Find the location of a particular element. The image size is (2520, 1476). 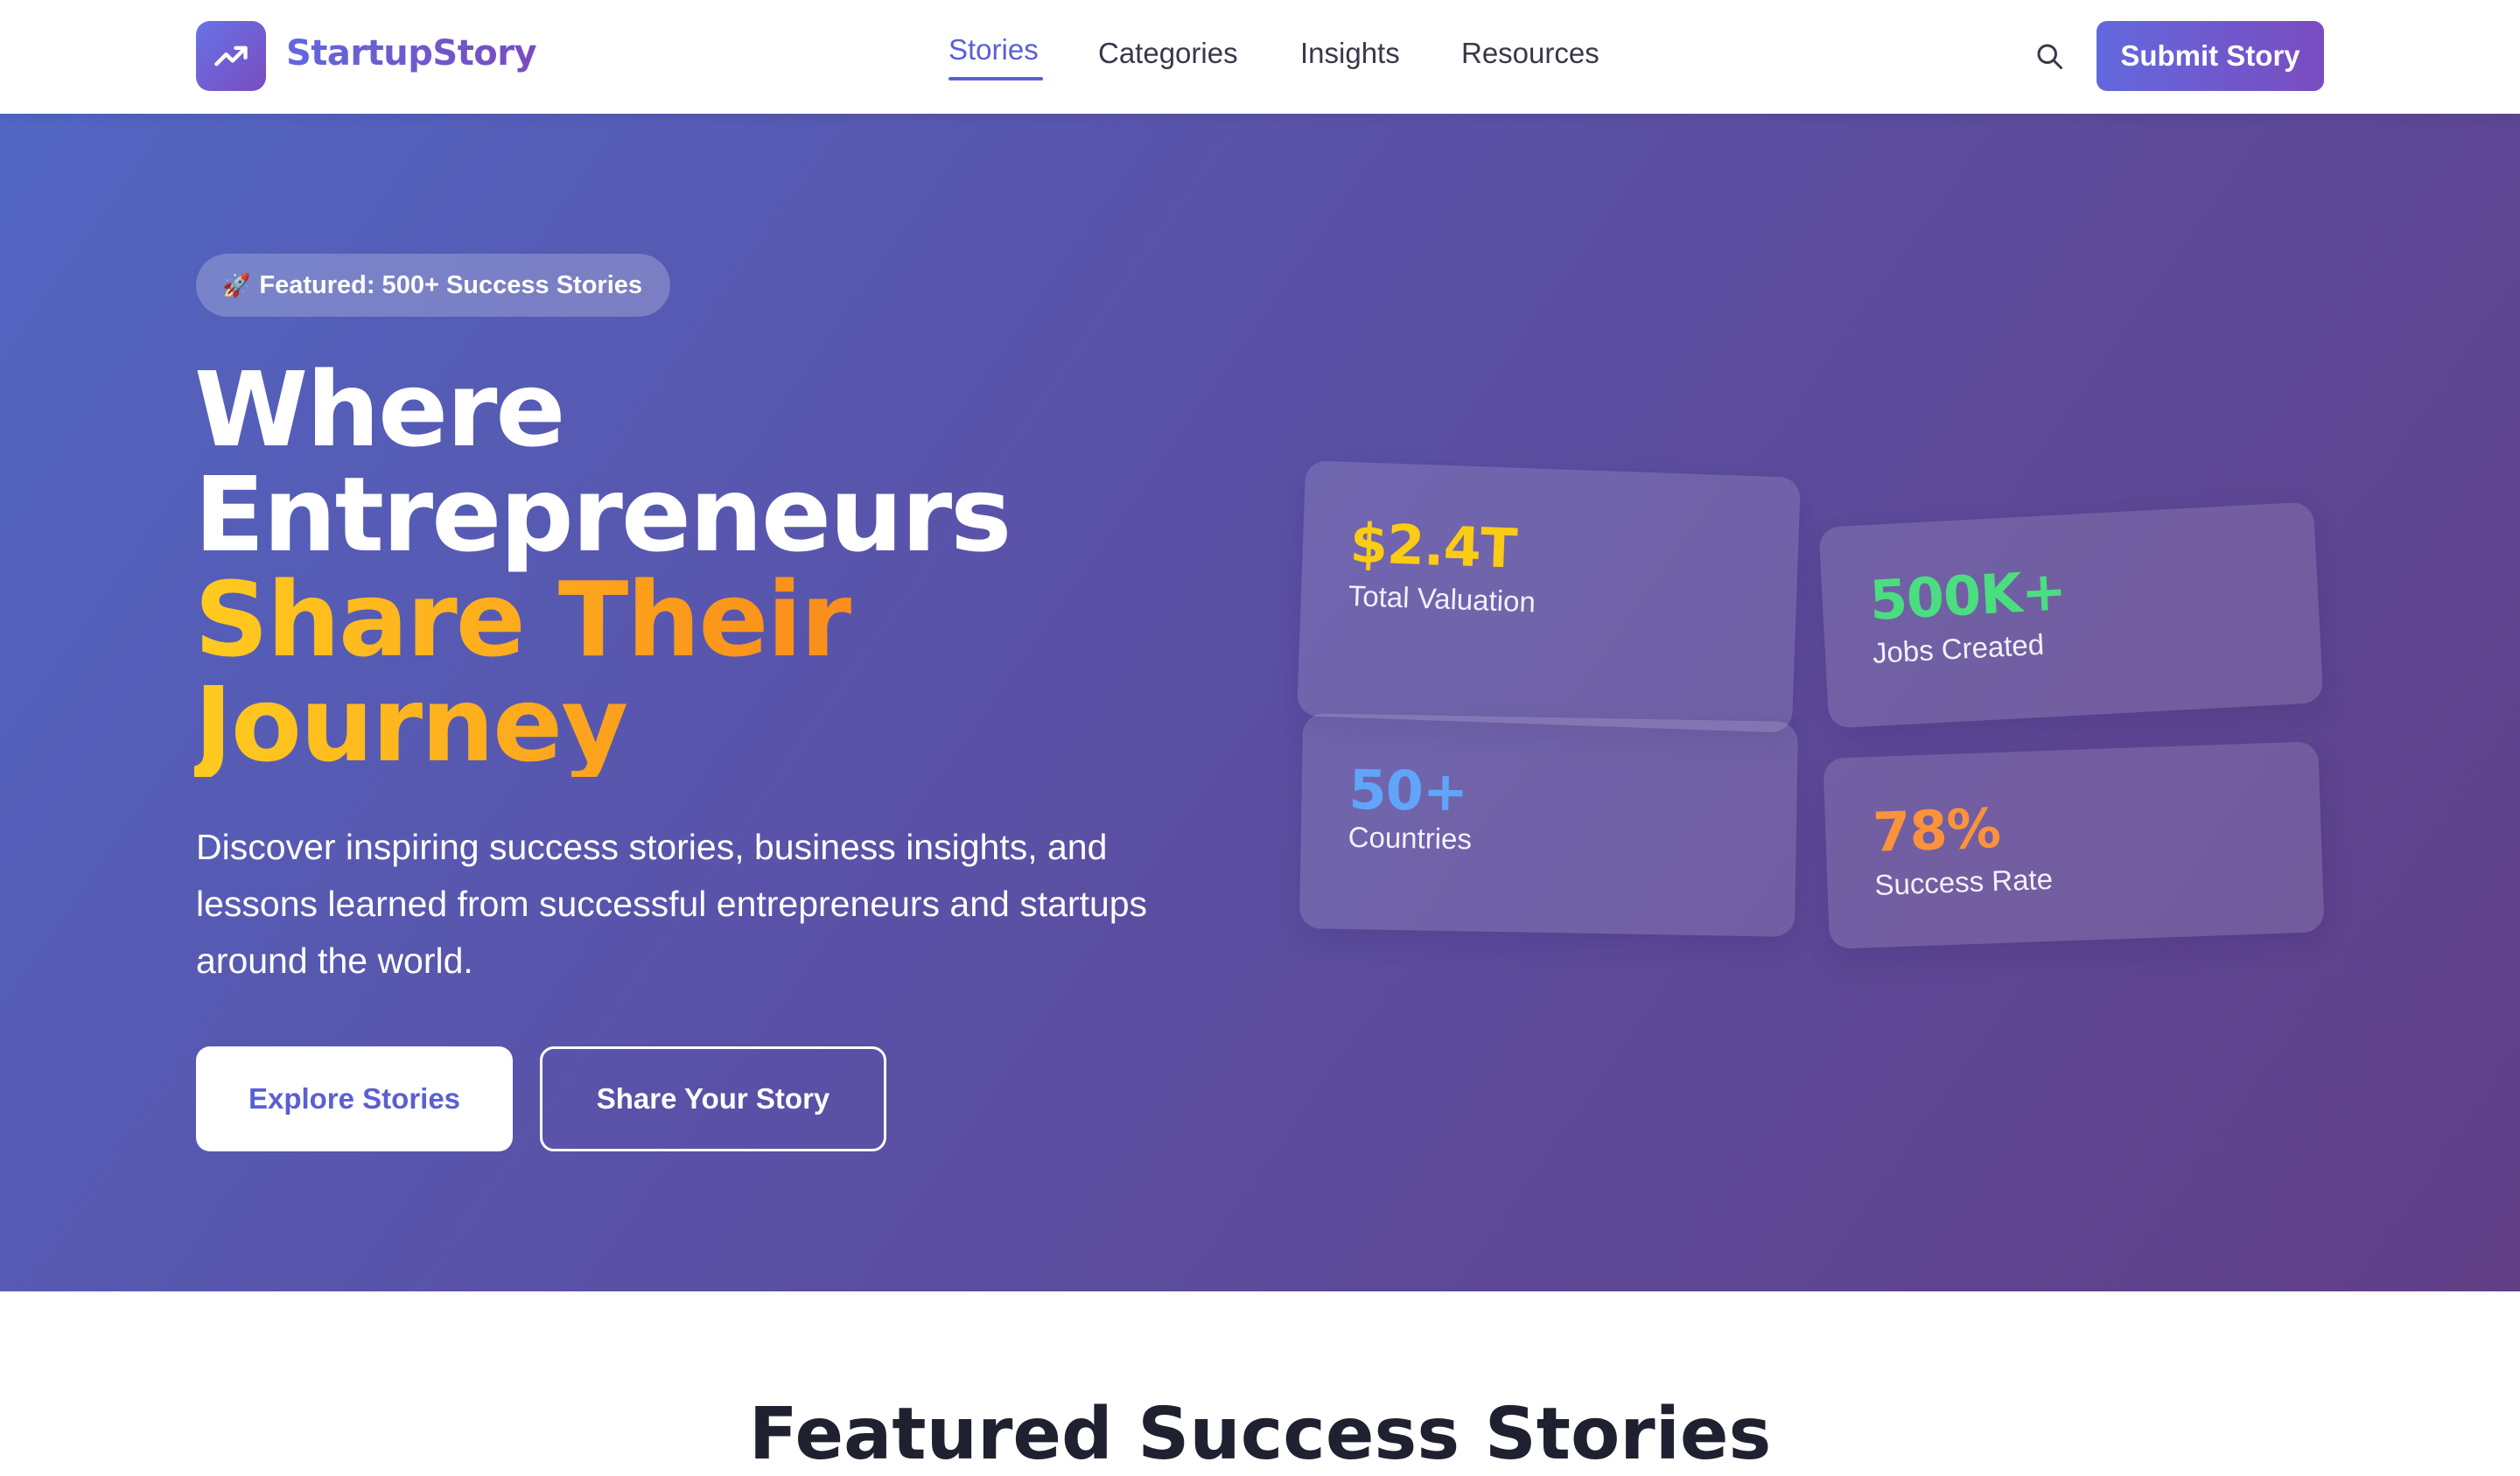

nav-link-categories: Categories is located at coordinates (1168, 53).